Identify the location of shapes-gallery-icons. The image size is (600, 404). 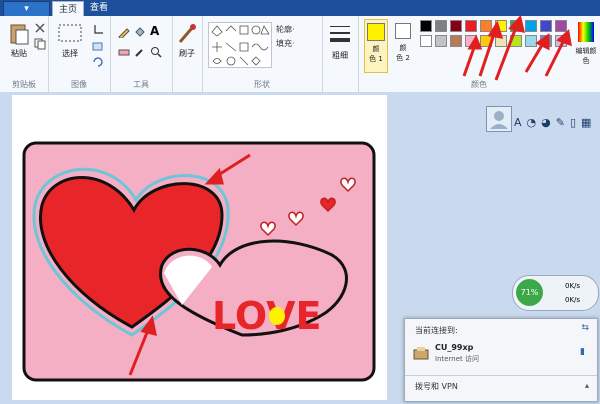
(240, 45).